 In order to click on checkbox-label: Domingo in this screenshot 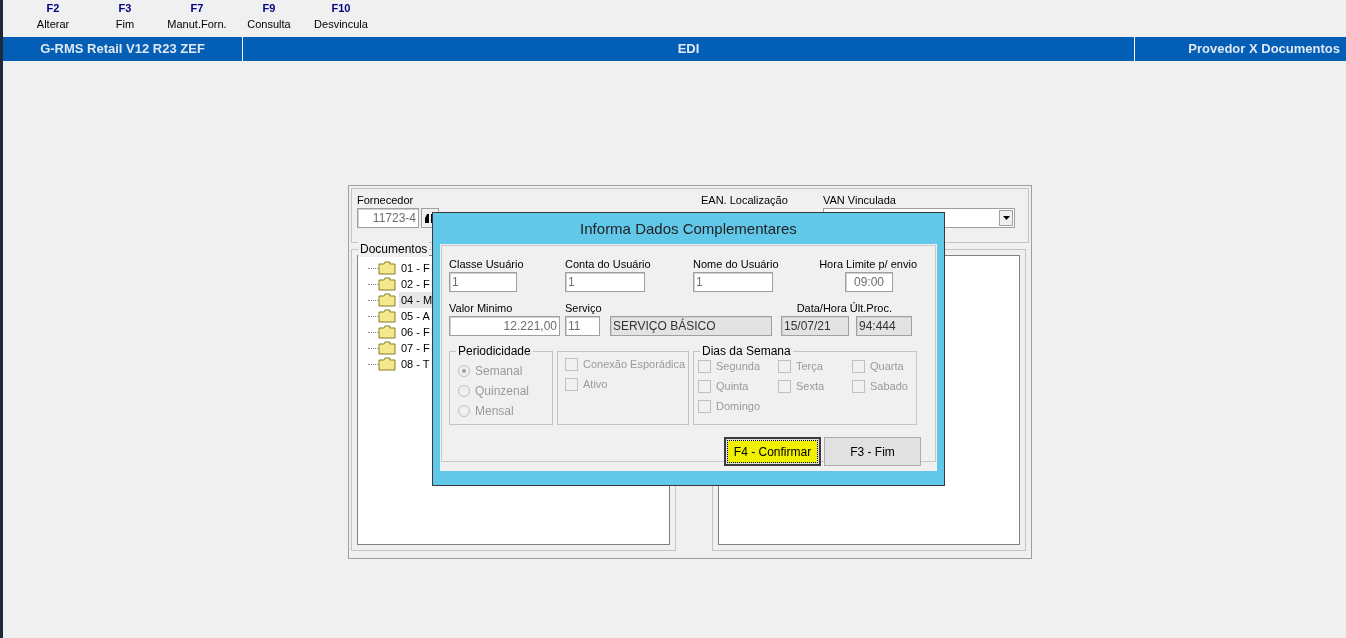, I will do `click(738, 406)`.